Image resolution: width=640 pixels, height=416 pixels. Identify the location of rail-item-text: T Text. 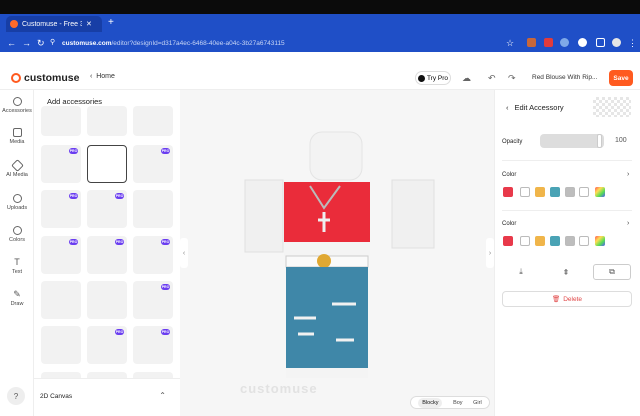
(17, 267).